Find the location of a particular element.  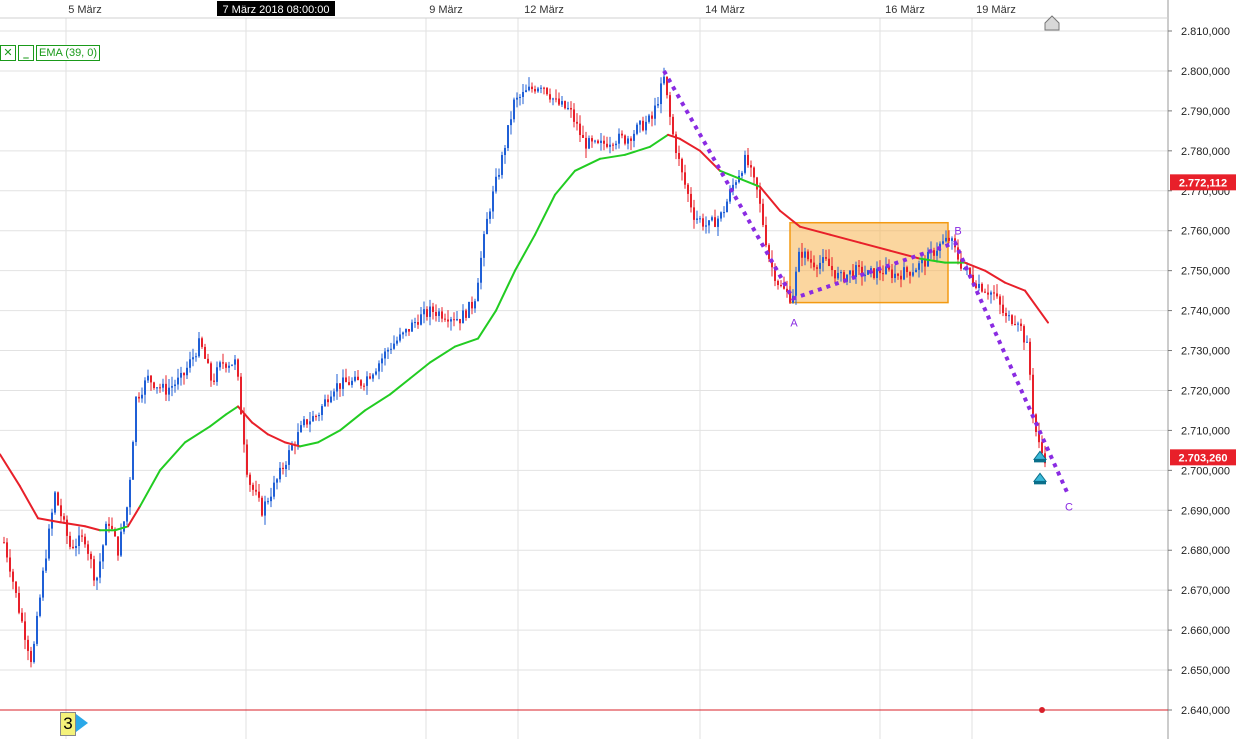

indicator-panel: ✕ _ EMA (39, 0) is located at coordinates (50, 53).